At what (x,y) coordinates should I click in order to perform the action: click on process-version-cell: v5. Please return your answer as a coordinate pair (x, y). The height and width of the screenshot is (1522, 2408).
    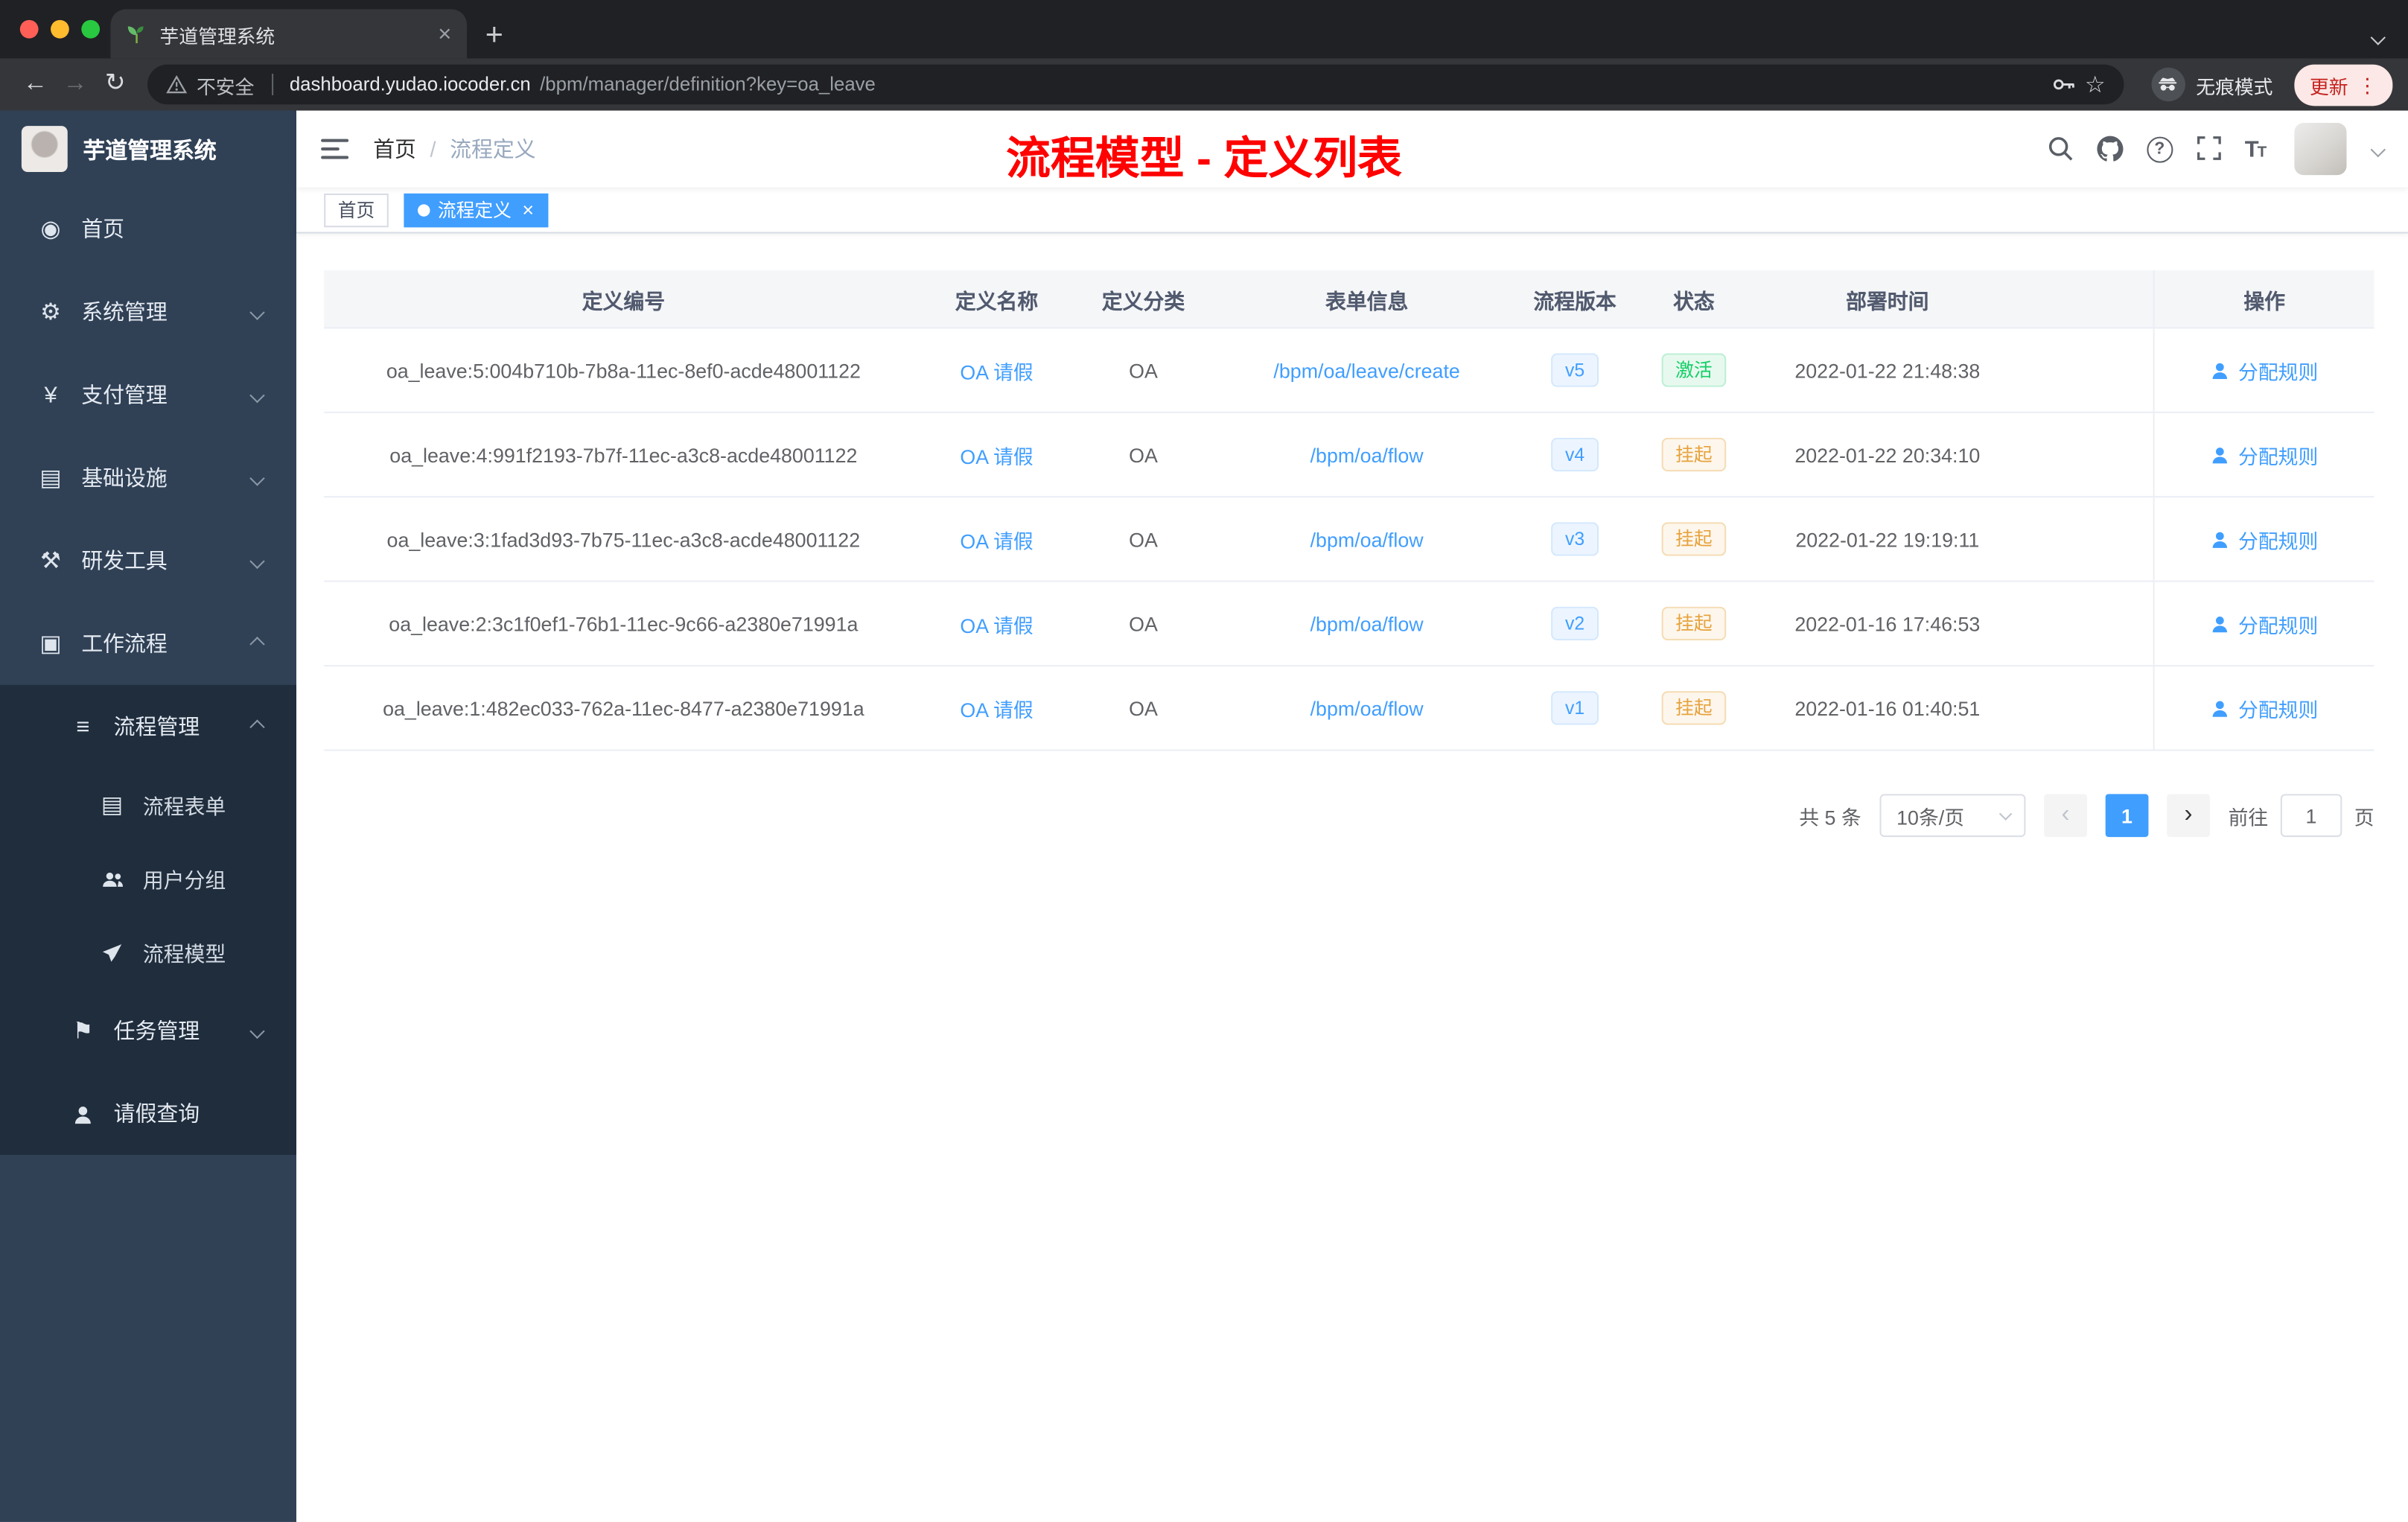
    Looking at the image, I should click on (1575, 370).